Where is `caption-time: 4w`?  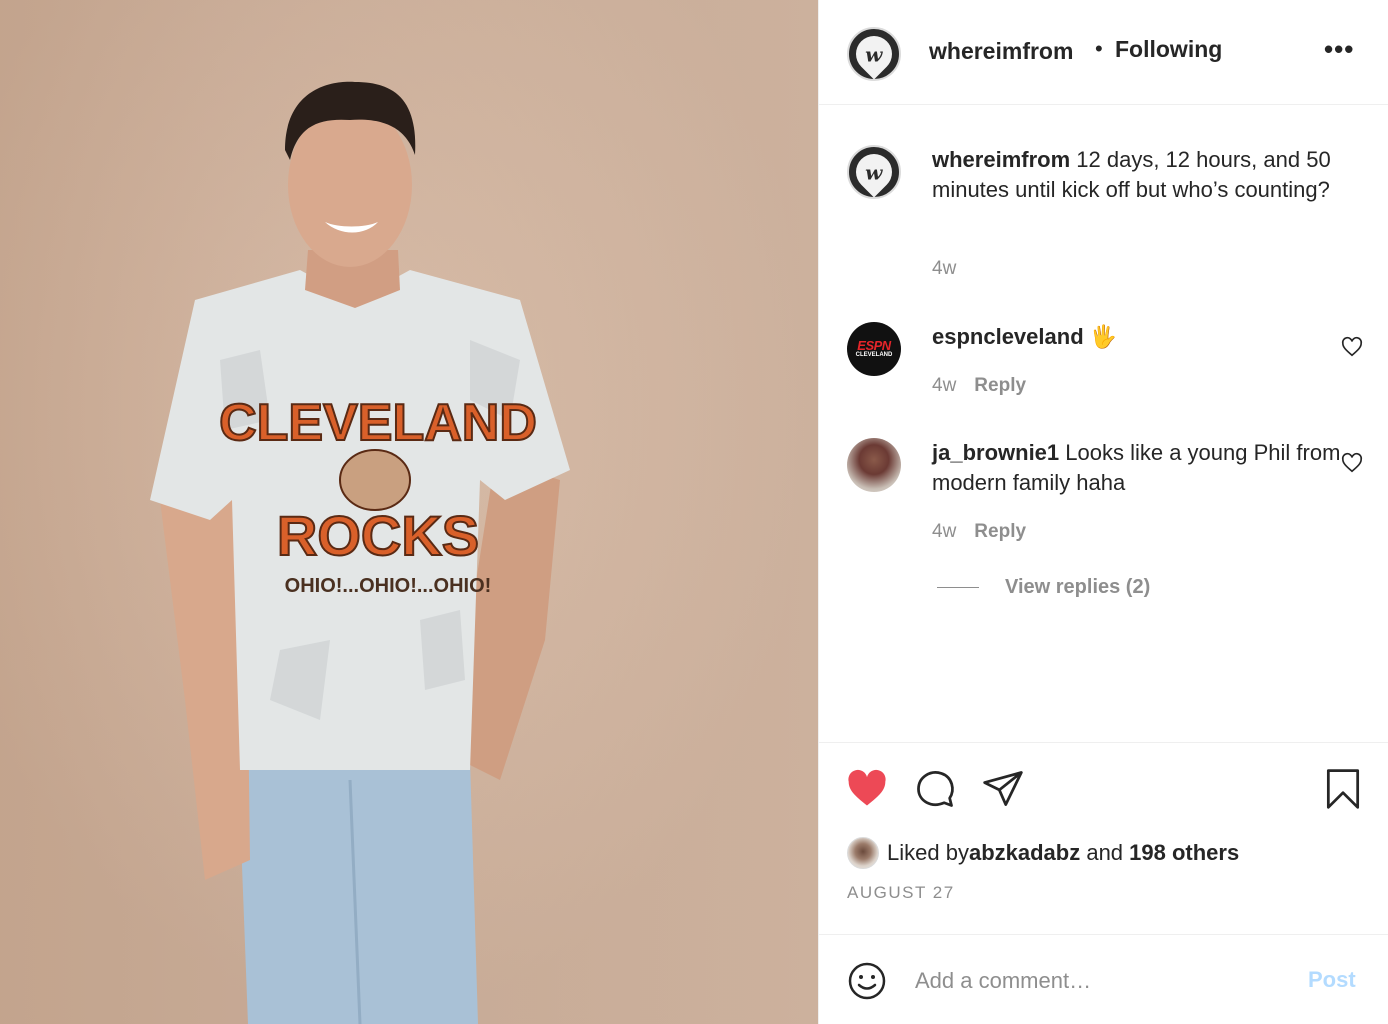
caption-time: 4w is located at coordinates (944, 269).